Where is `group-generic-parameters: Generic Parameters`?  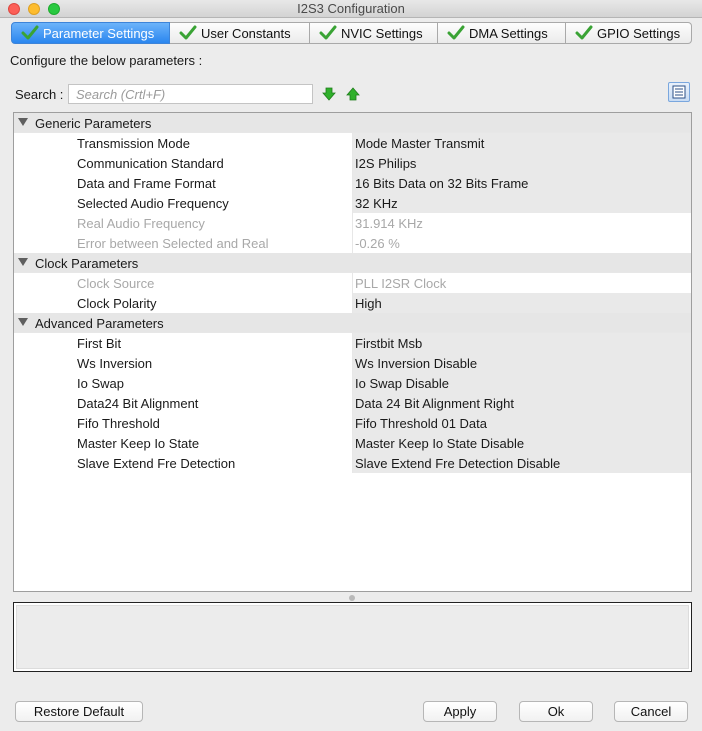
group-generic-parameters: Generic Parameters is located at coordinates (352, 123).